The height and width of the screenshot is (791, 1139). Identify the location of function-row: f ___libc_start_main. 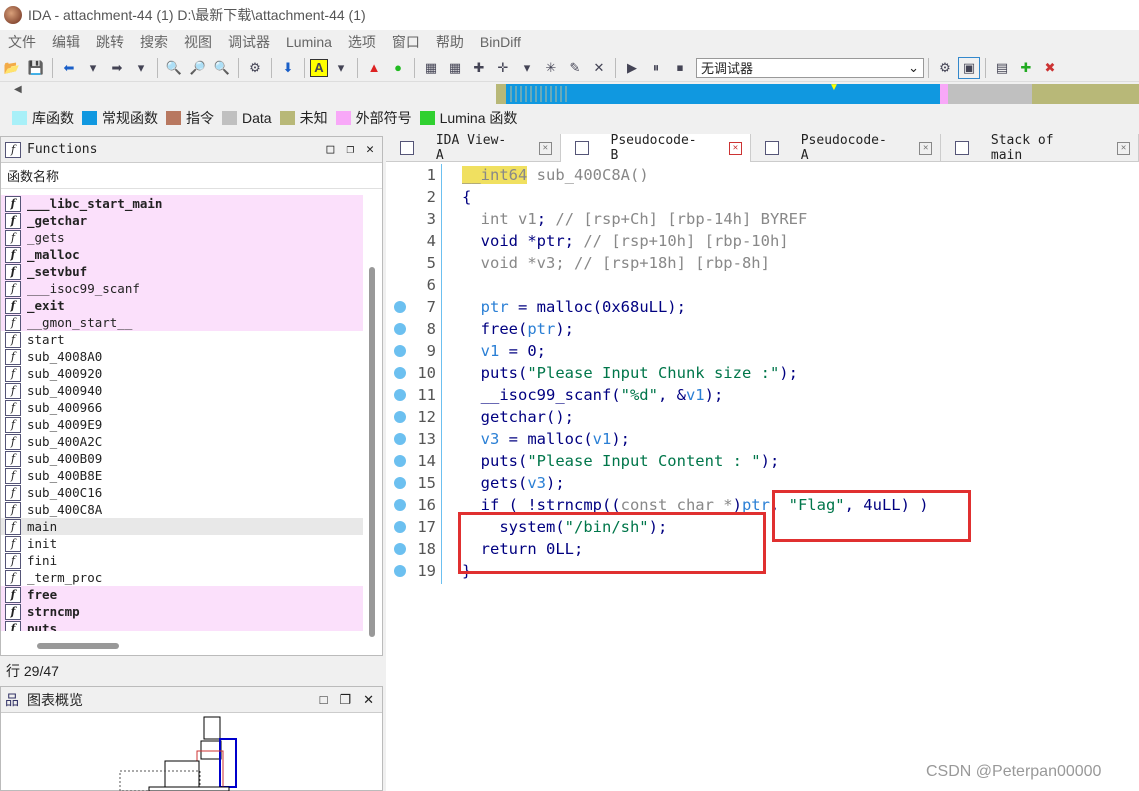
(182, 203).